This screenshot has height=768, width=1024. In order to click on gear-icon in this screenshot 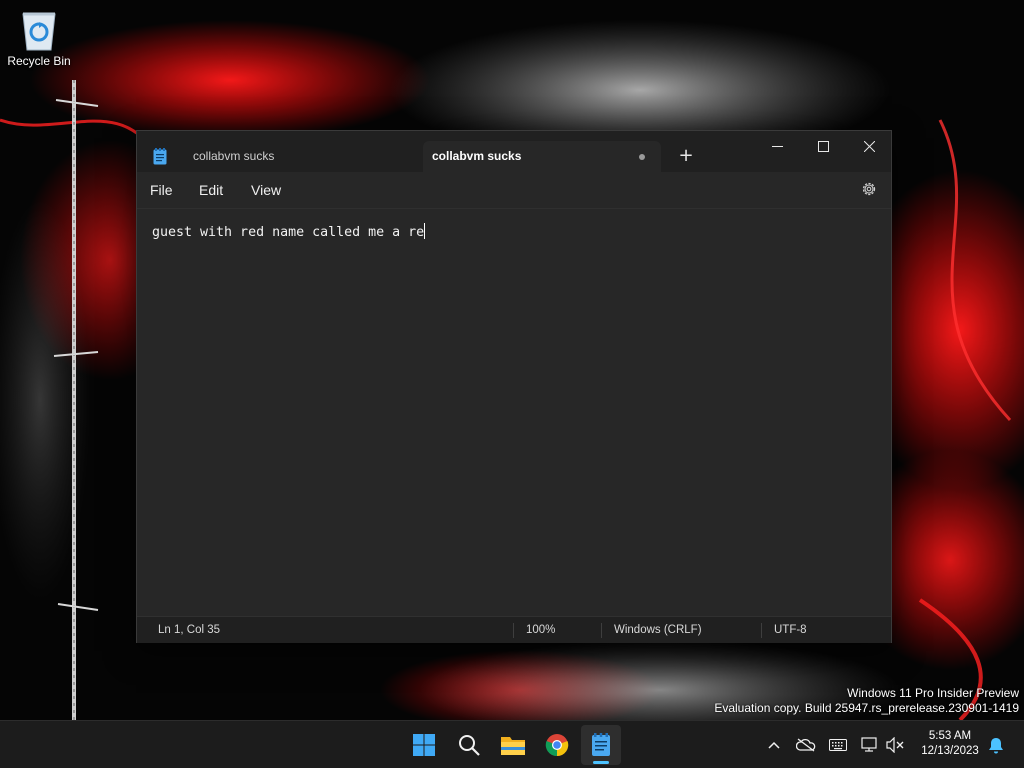, I will do `click(869, 189)`.